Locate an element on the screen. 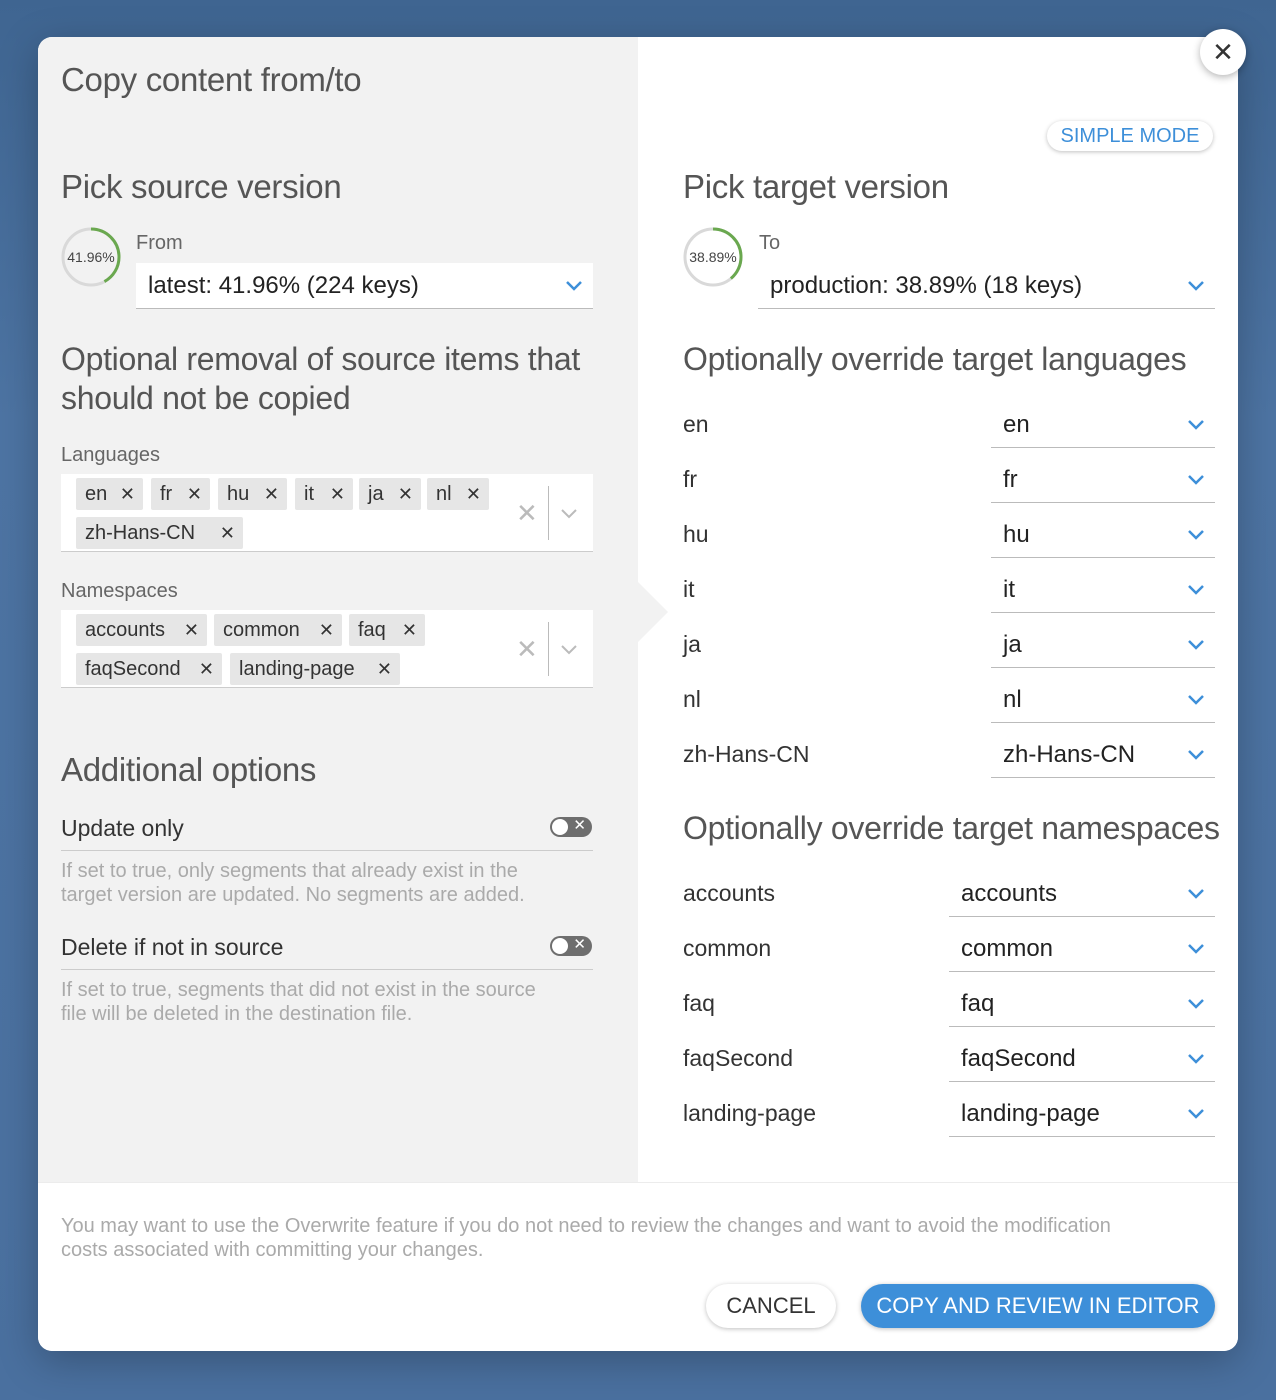  lang-source-label: hu is located at coordinates (696, 534).